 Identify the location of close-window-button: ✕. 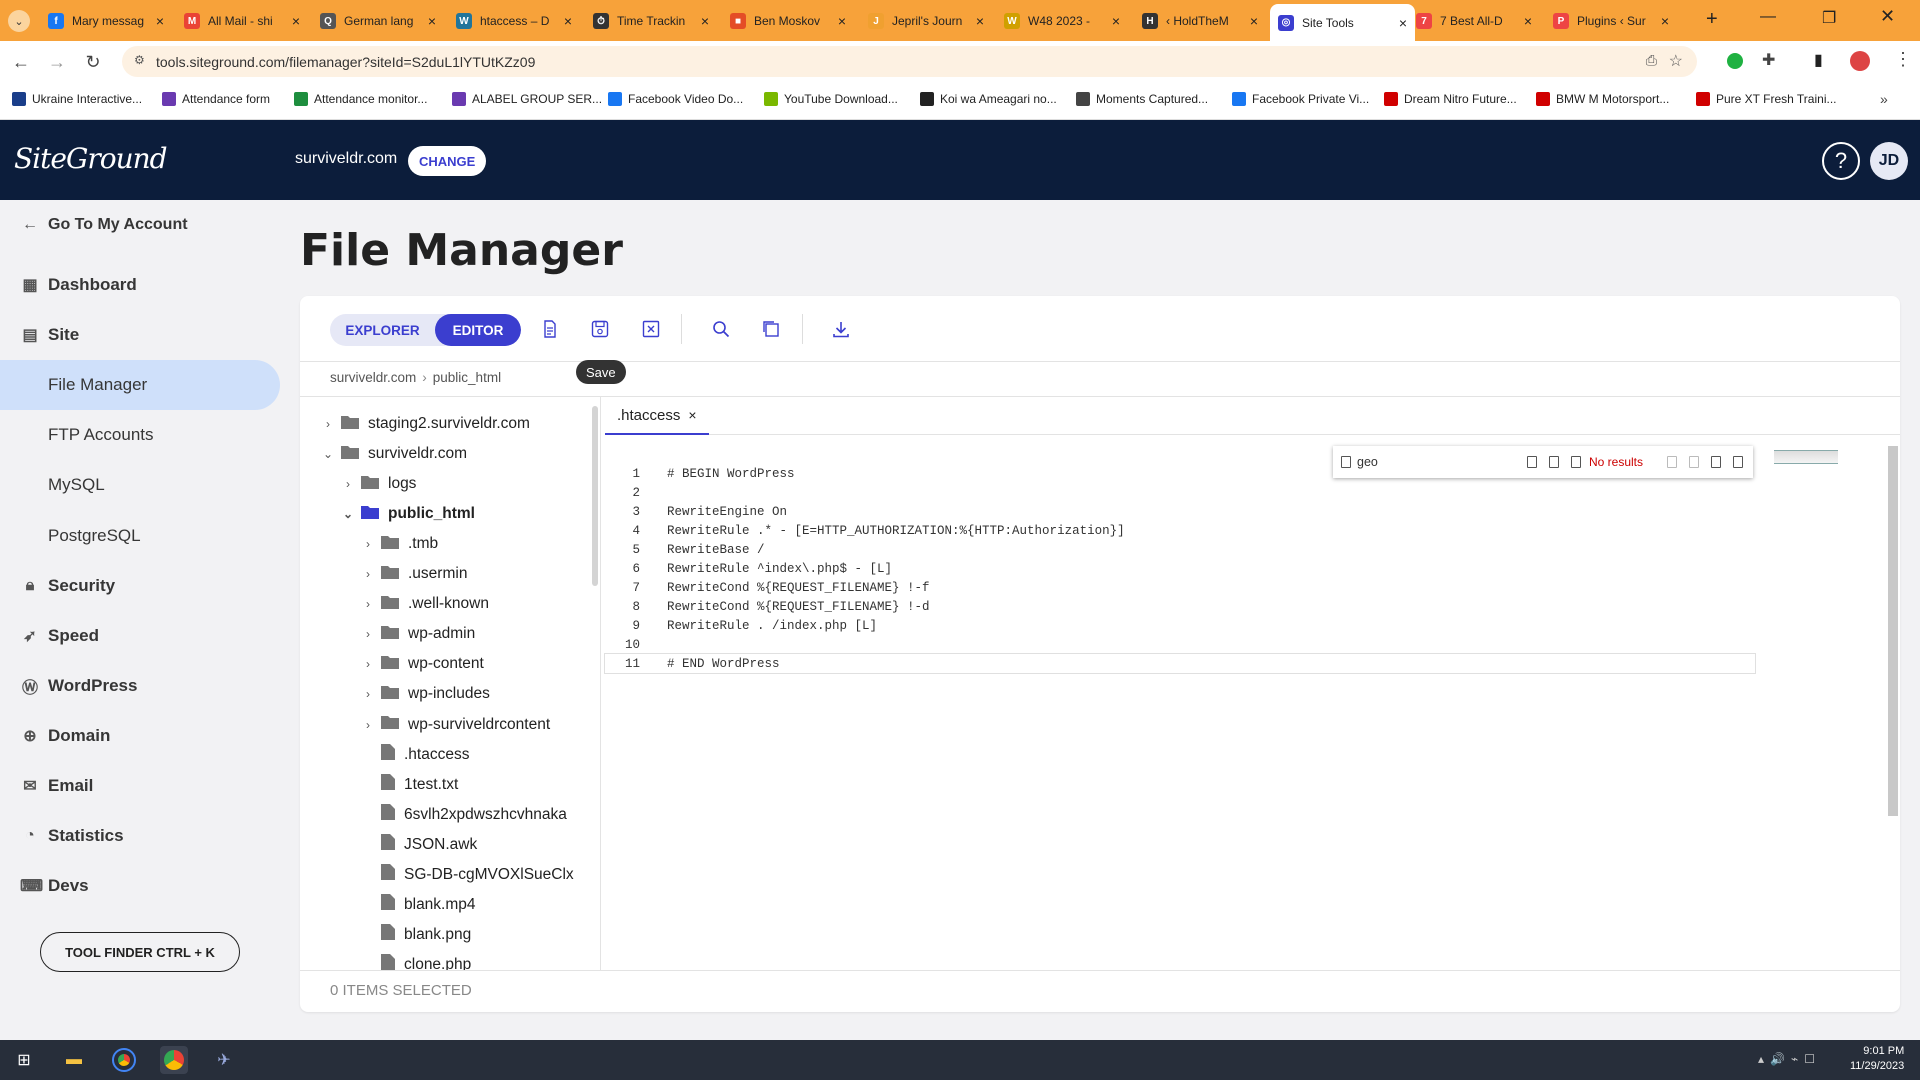
(1887, 16).